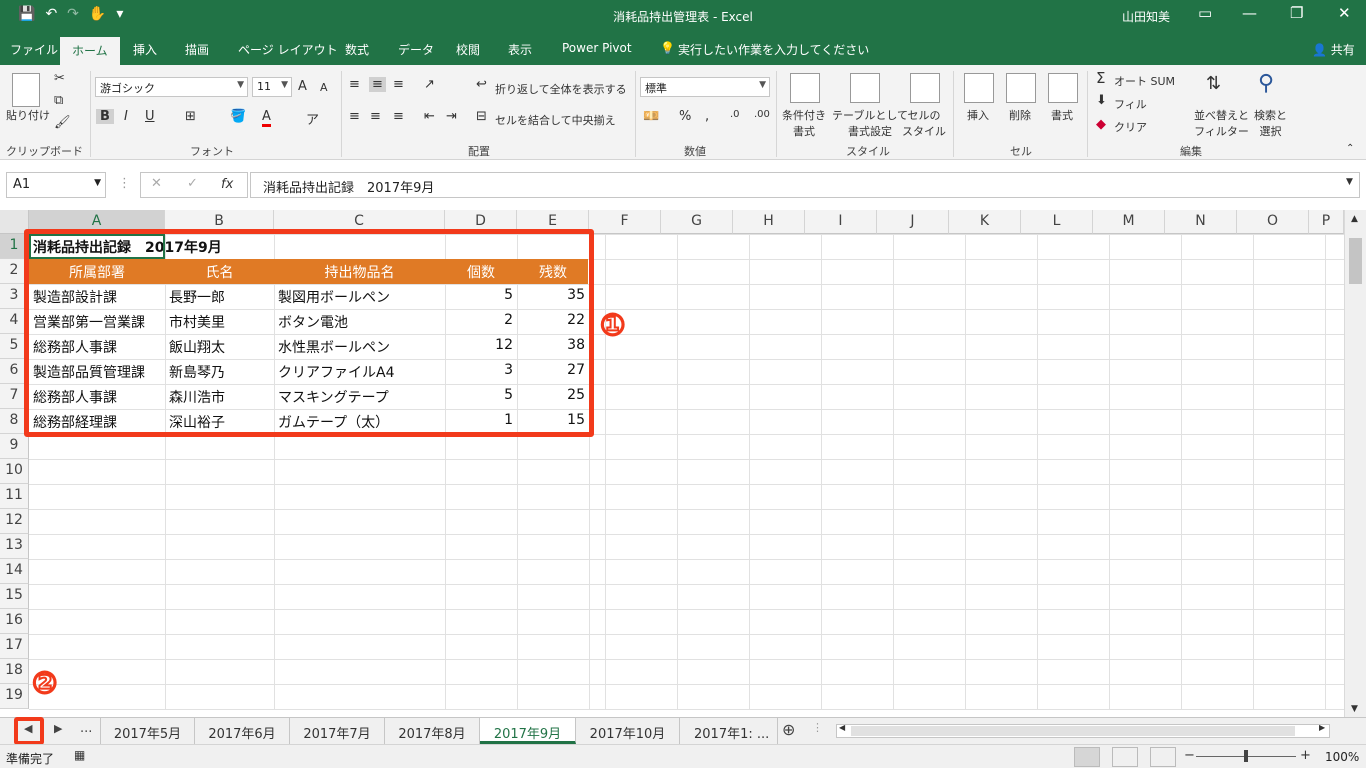  I want to click on column-header: M, so click(1129, 222).